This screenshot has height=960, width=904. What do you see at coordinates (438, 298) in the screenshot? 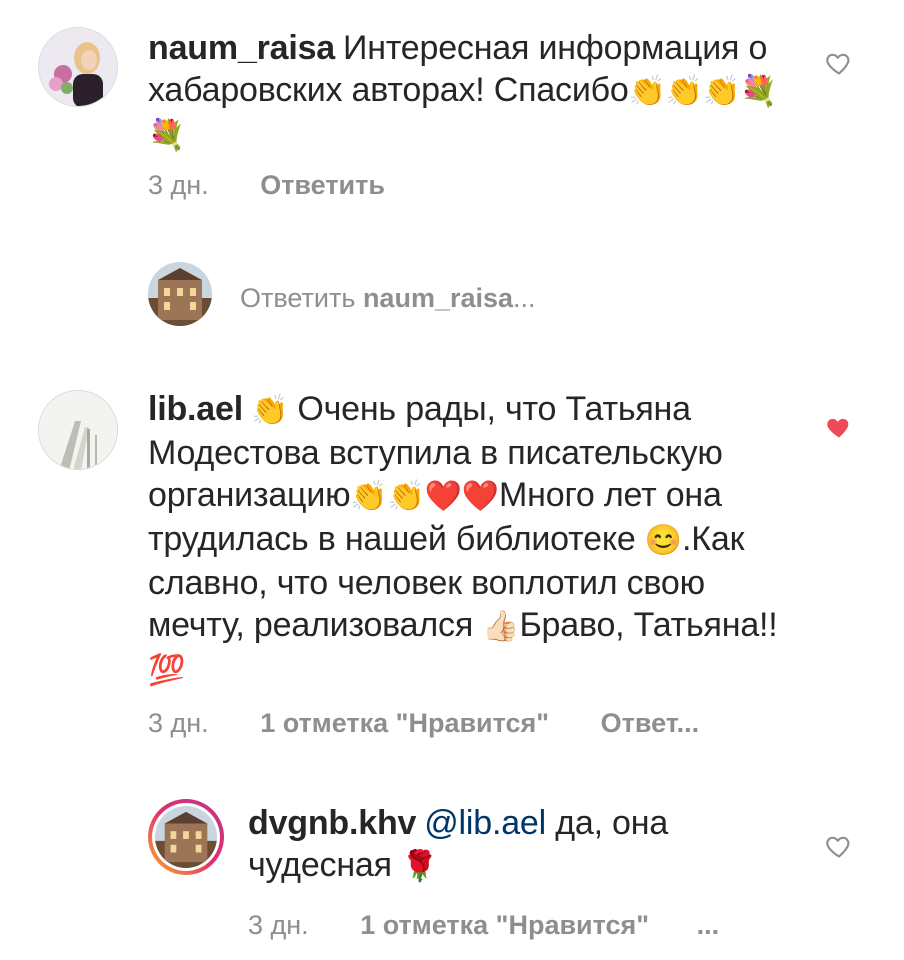
I see `reply-target: naum_raisa` at bounding box center [438, 298].